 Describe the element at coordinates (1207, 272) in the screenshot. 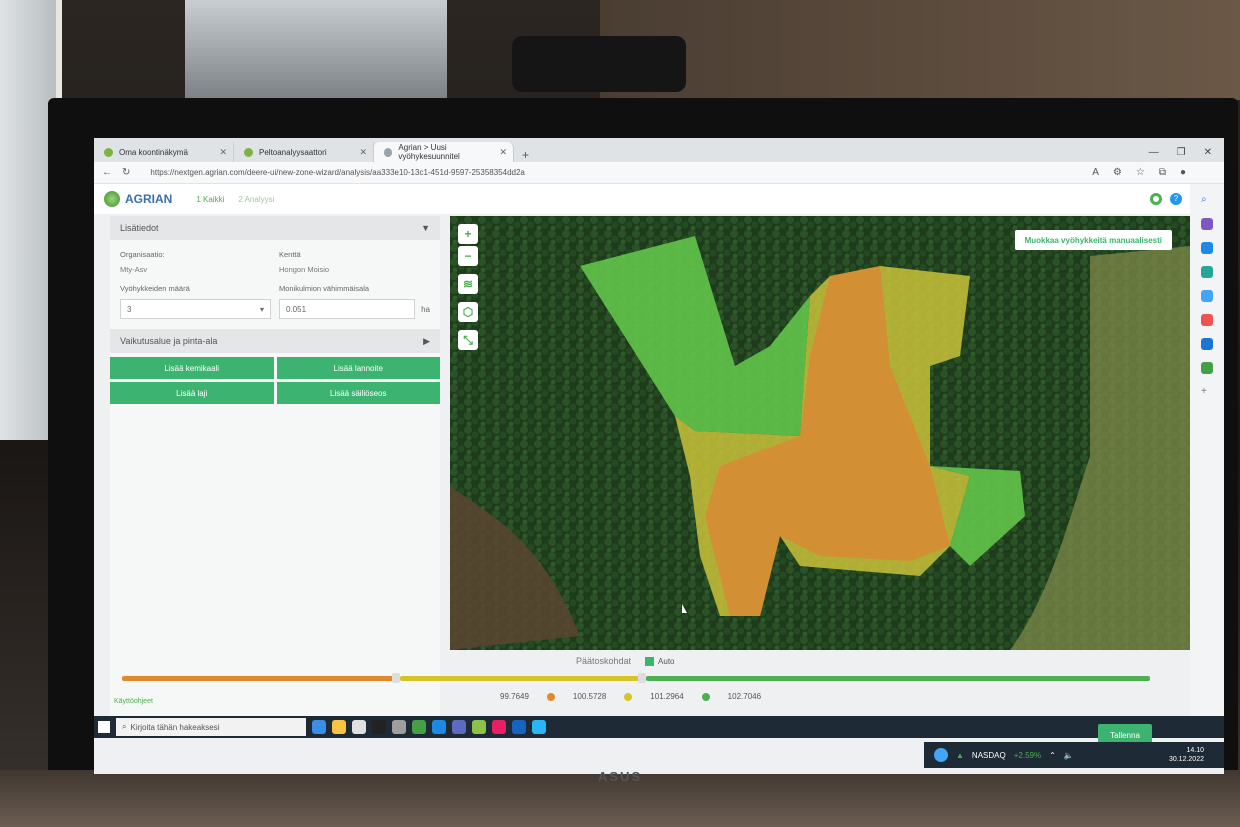

I see `tools-icon` at that location.